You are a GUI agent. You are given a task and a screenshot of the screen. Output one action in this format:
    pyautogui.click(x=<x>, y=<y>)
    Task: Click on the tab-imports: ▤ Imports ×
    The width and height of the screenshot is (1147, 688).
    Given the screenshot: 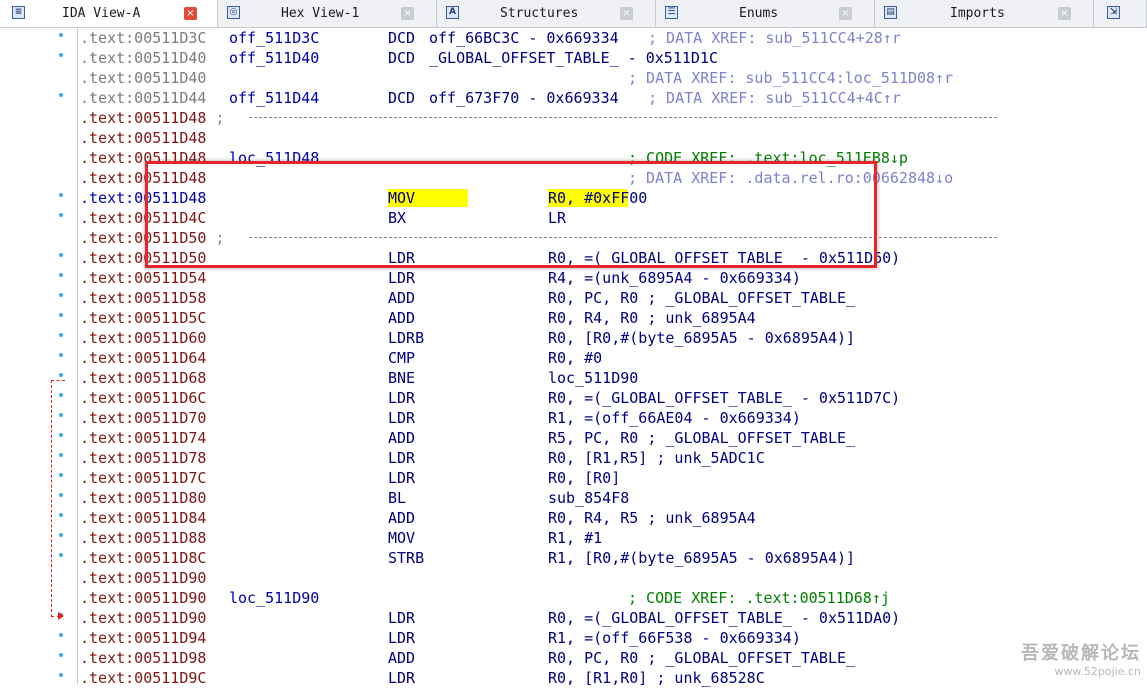 What is the action you would take?
    pyautogui.click(x=985, y=13)
    